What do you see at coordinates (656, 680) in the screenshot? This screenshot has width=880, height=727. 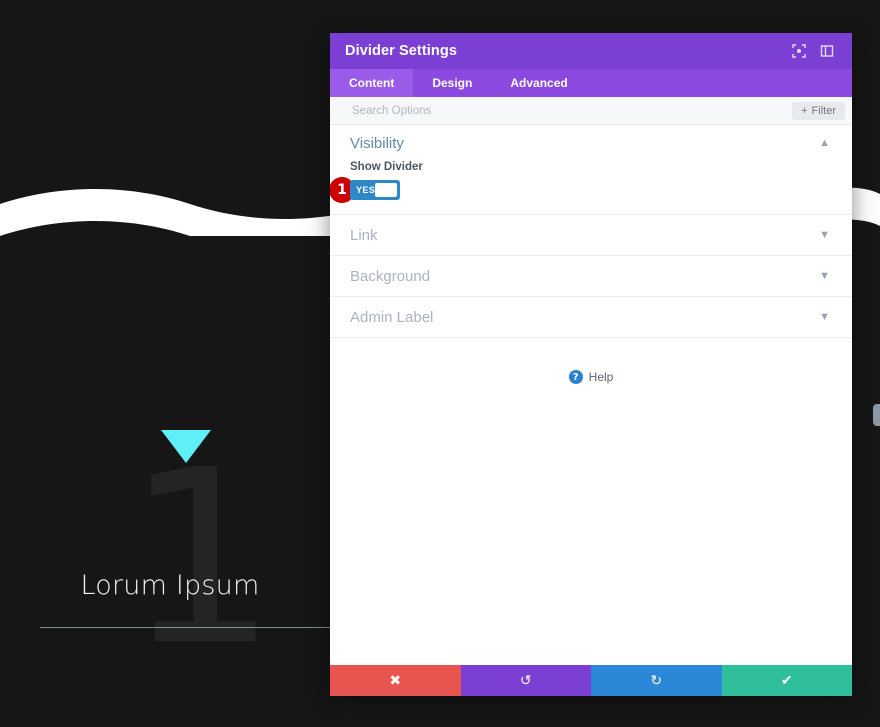 I see `redo-button: ↻` at bounding box center [656, 680].